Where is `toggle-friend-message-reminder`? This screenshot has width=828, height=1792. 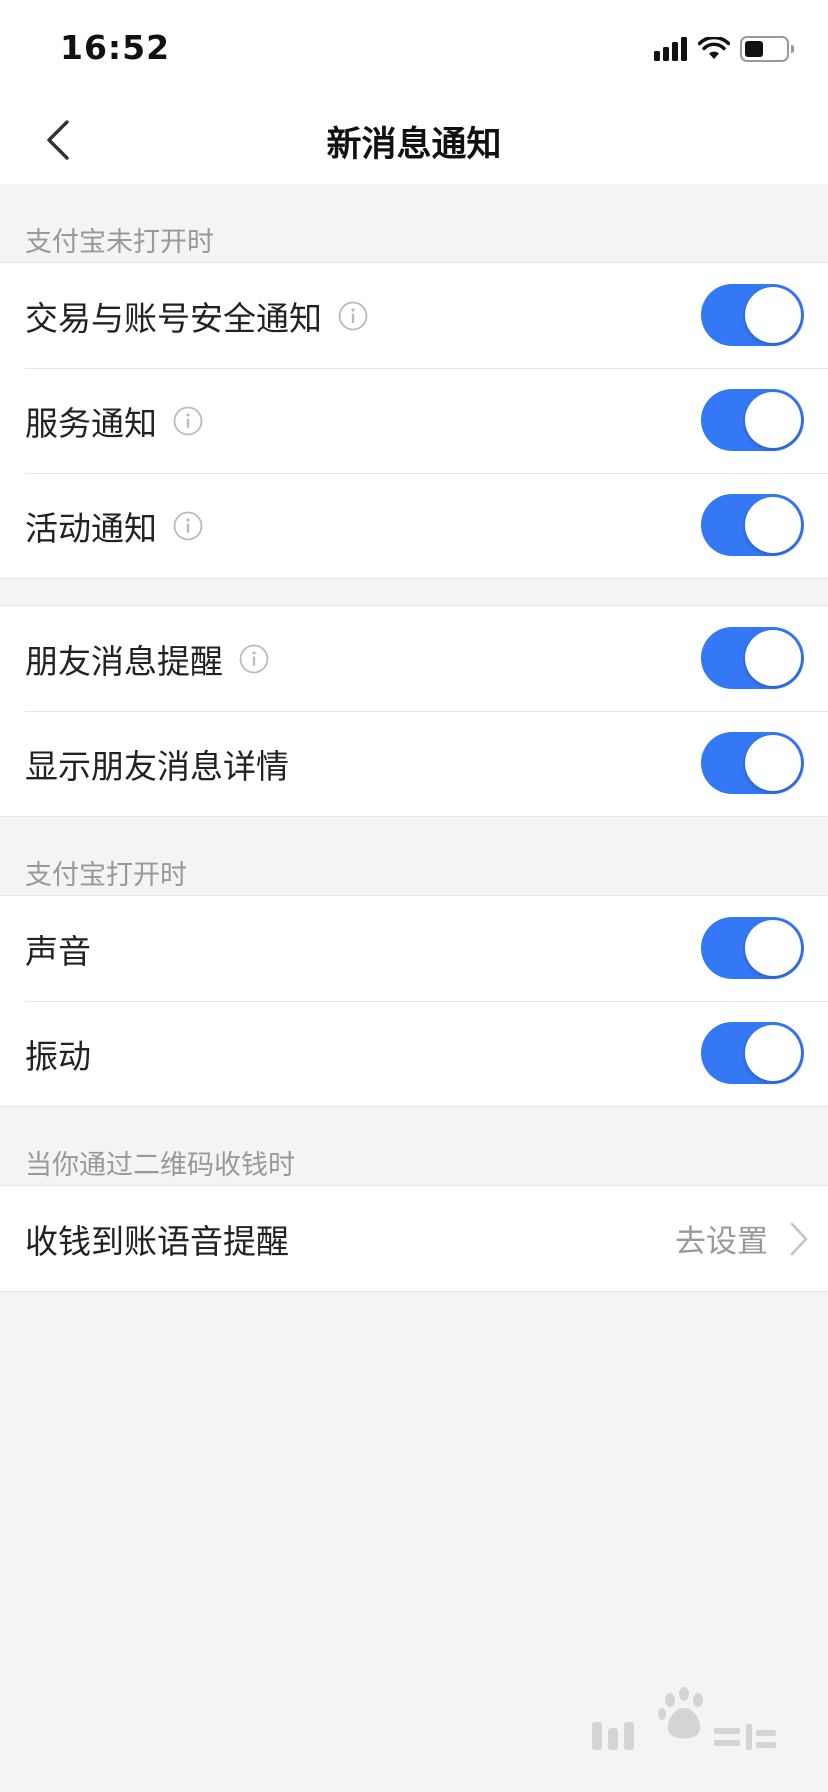 toggle-friend-message-reminder is located at coordinates (752, 658).